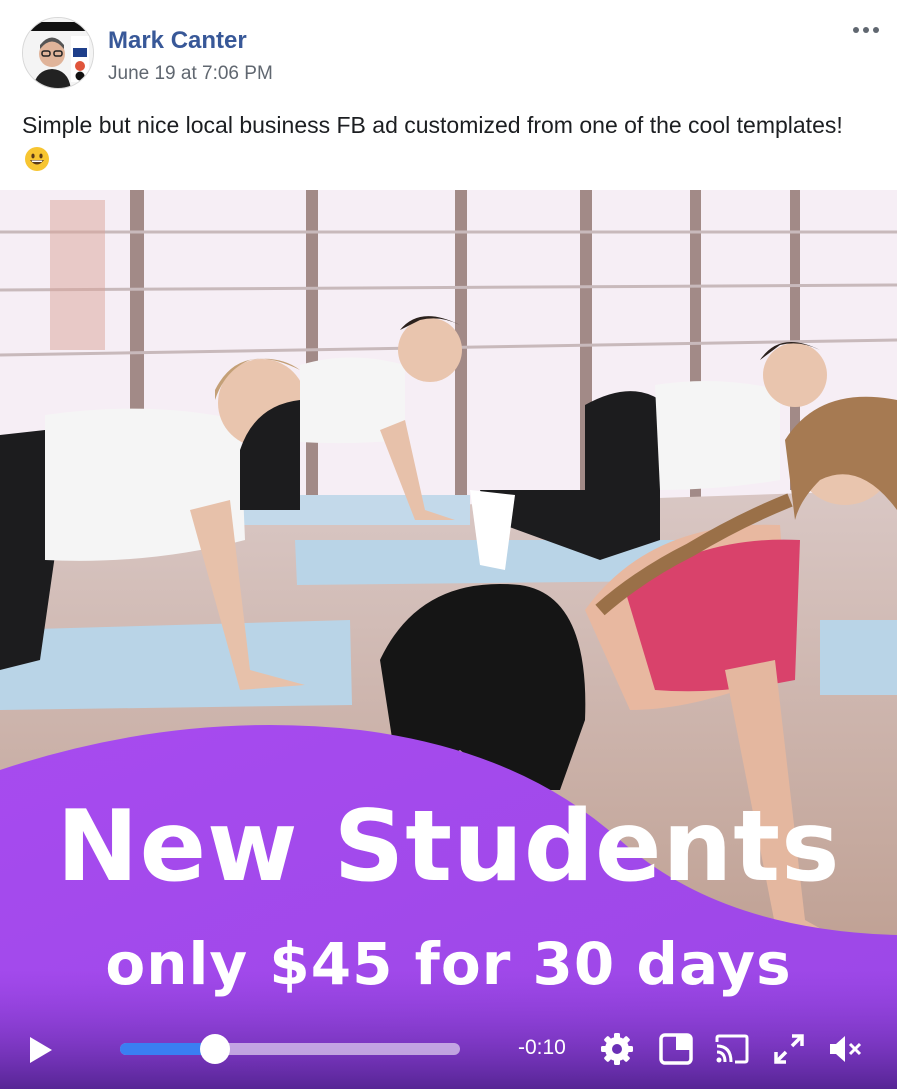 The height and width of the screenshot is (1089, 897). What do you see at coordinates (177, 41) in the screenshot?
I see `author-name: Mark Canter` at bounding box center [177, 41].